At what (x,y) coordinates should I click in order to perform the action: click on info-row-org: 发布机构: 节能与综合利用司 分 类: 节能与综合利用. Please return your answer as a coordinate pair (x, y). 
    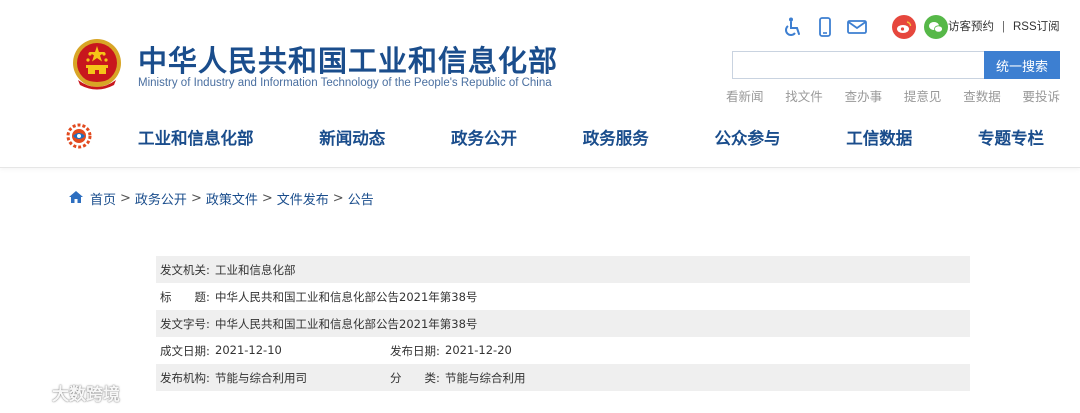
    Looking at the image, I should click on (563, 377).